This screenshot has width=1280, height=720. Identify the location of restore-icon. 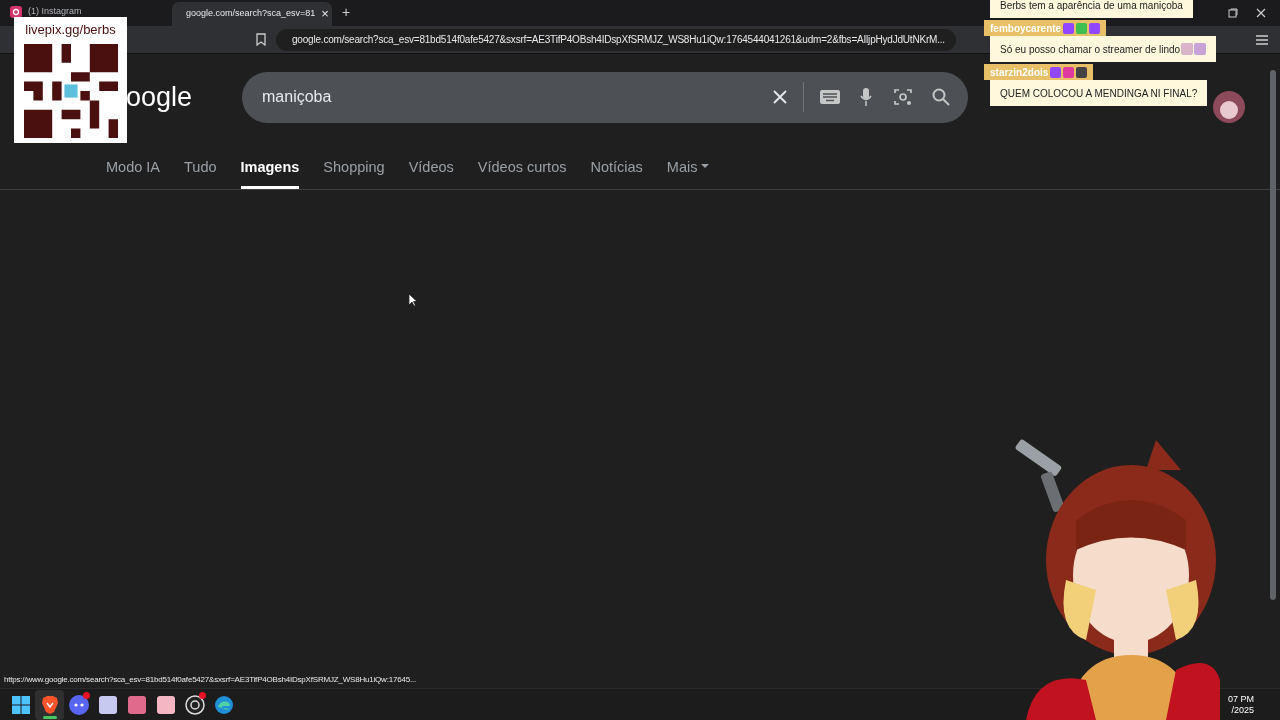
(1233, 13).